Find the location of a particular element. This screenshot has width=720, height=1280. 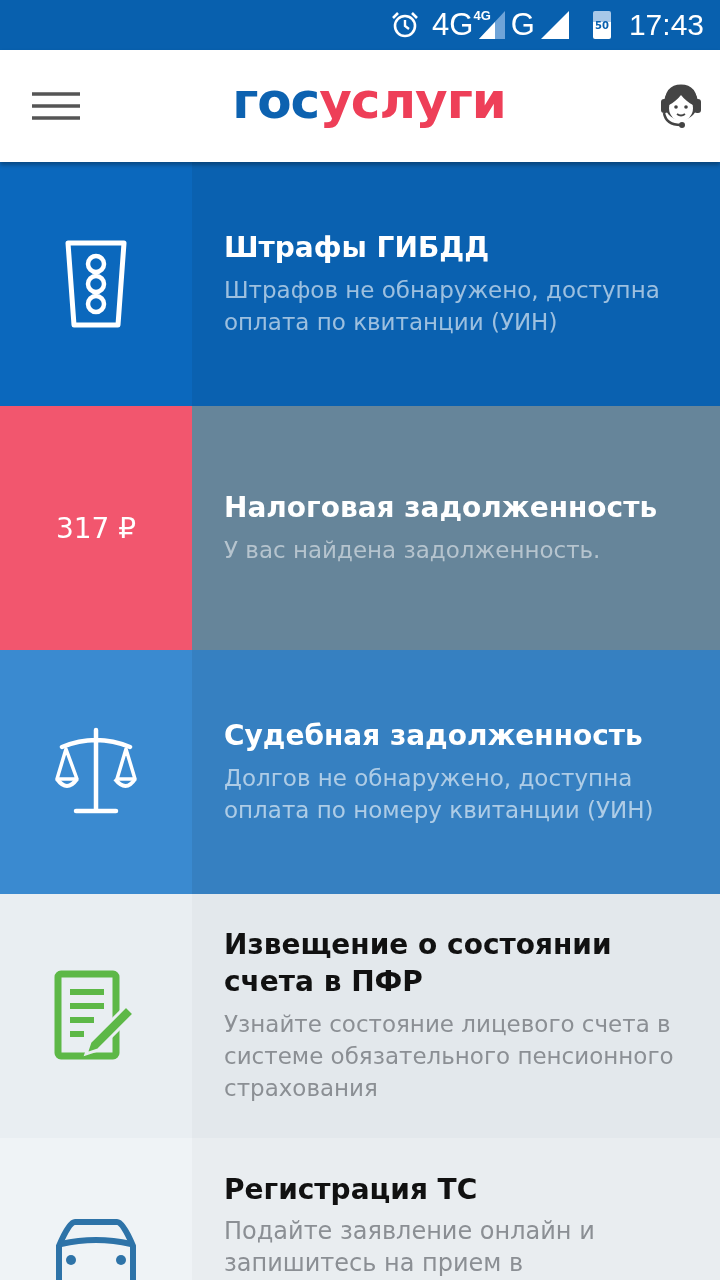

service-description: У вас найдена задолженность. is located at coordinates (413, 551).